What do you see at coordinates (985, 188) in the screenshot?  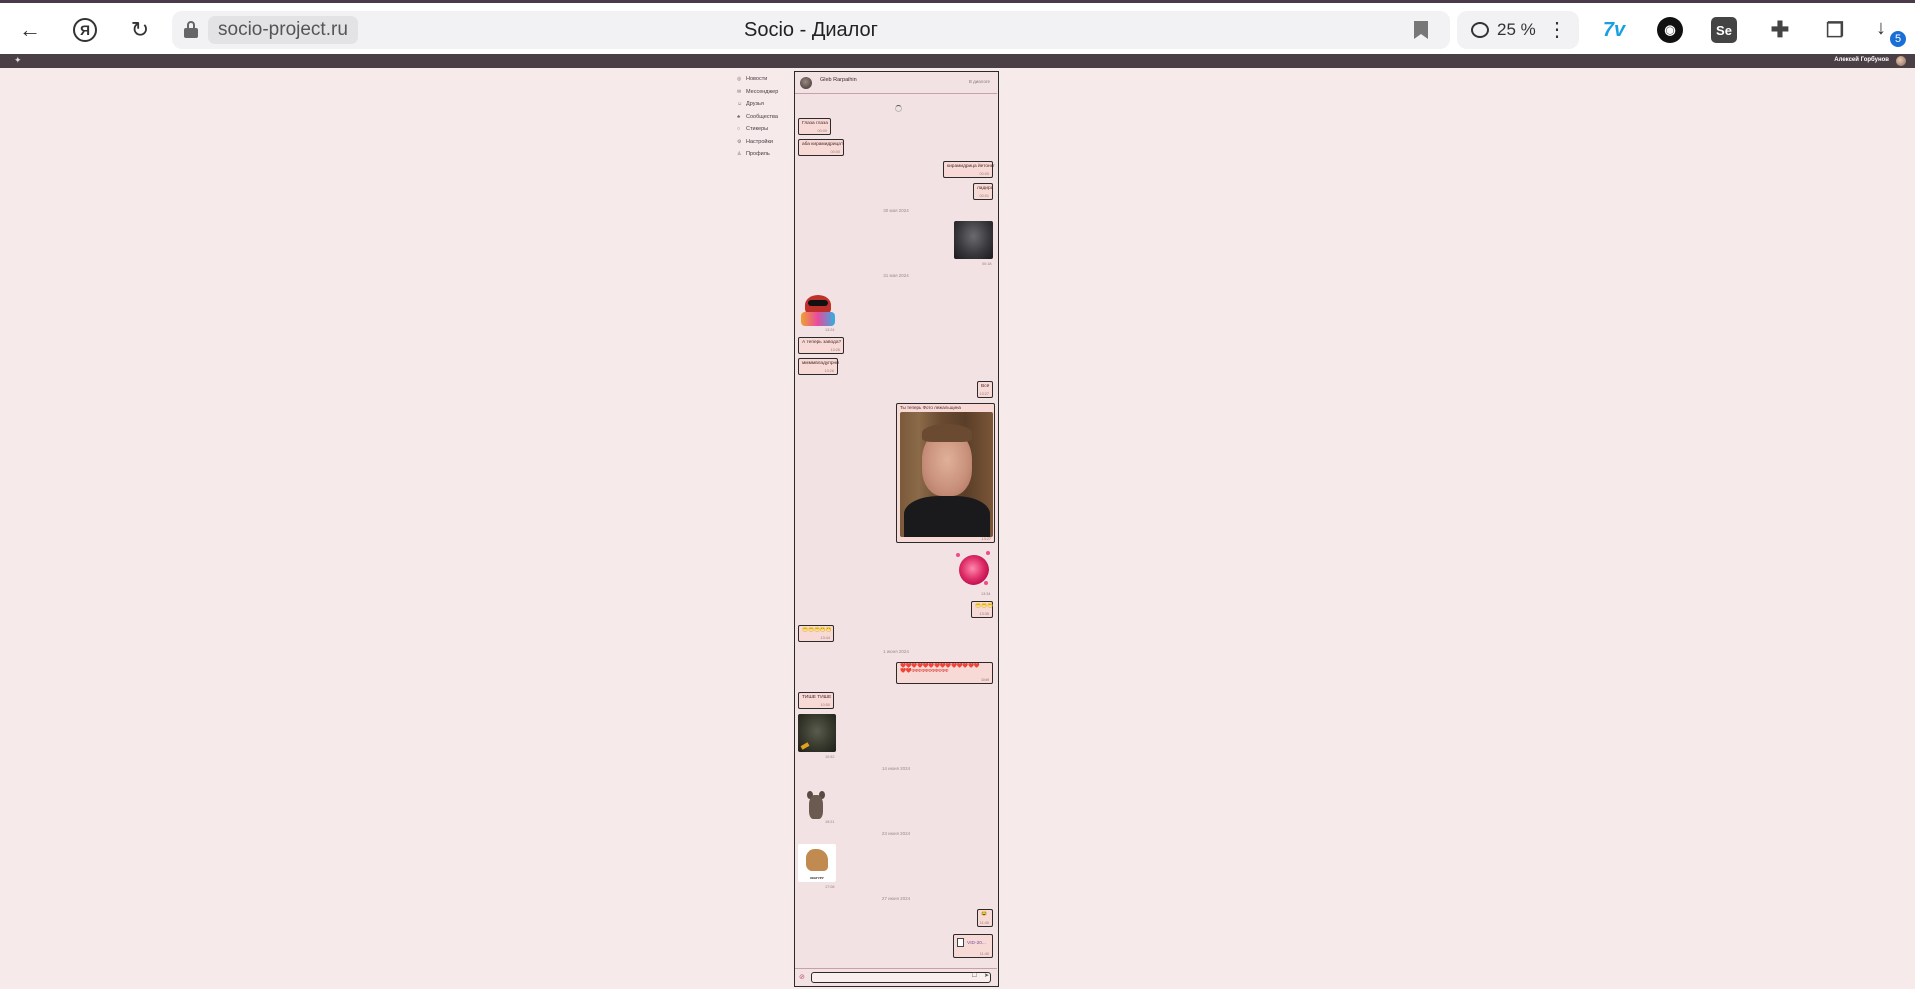 I see `message-text: ладира` at bounding box center [985, 188].